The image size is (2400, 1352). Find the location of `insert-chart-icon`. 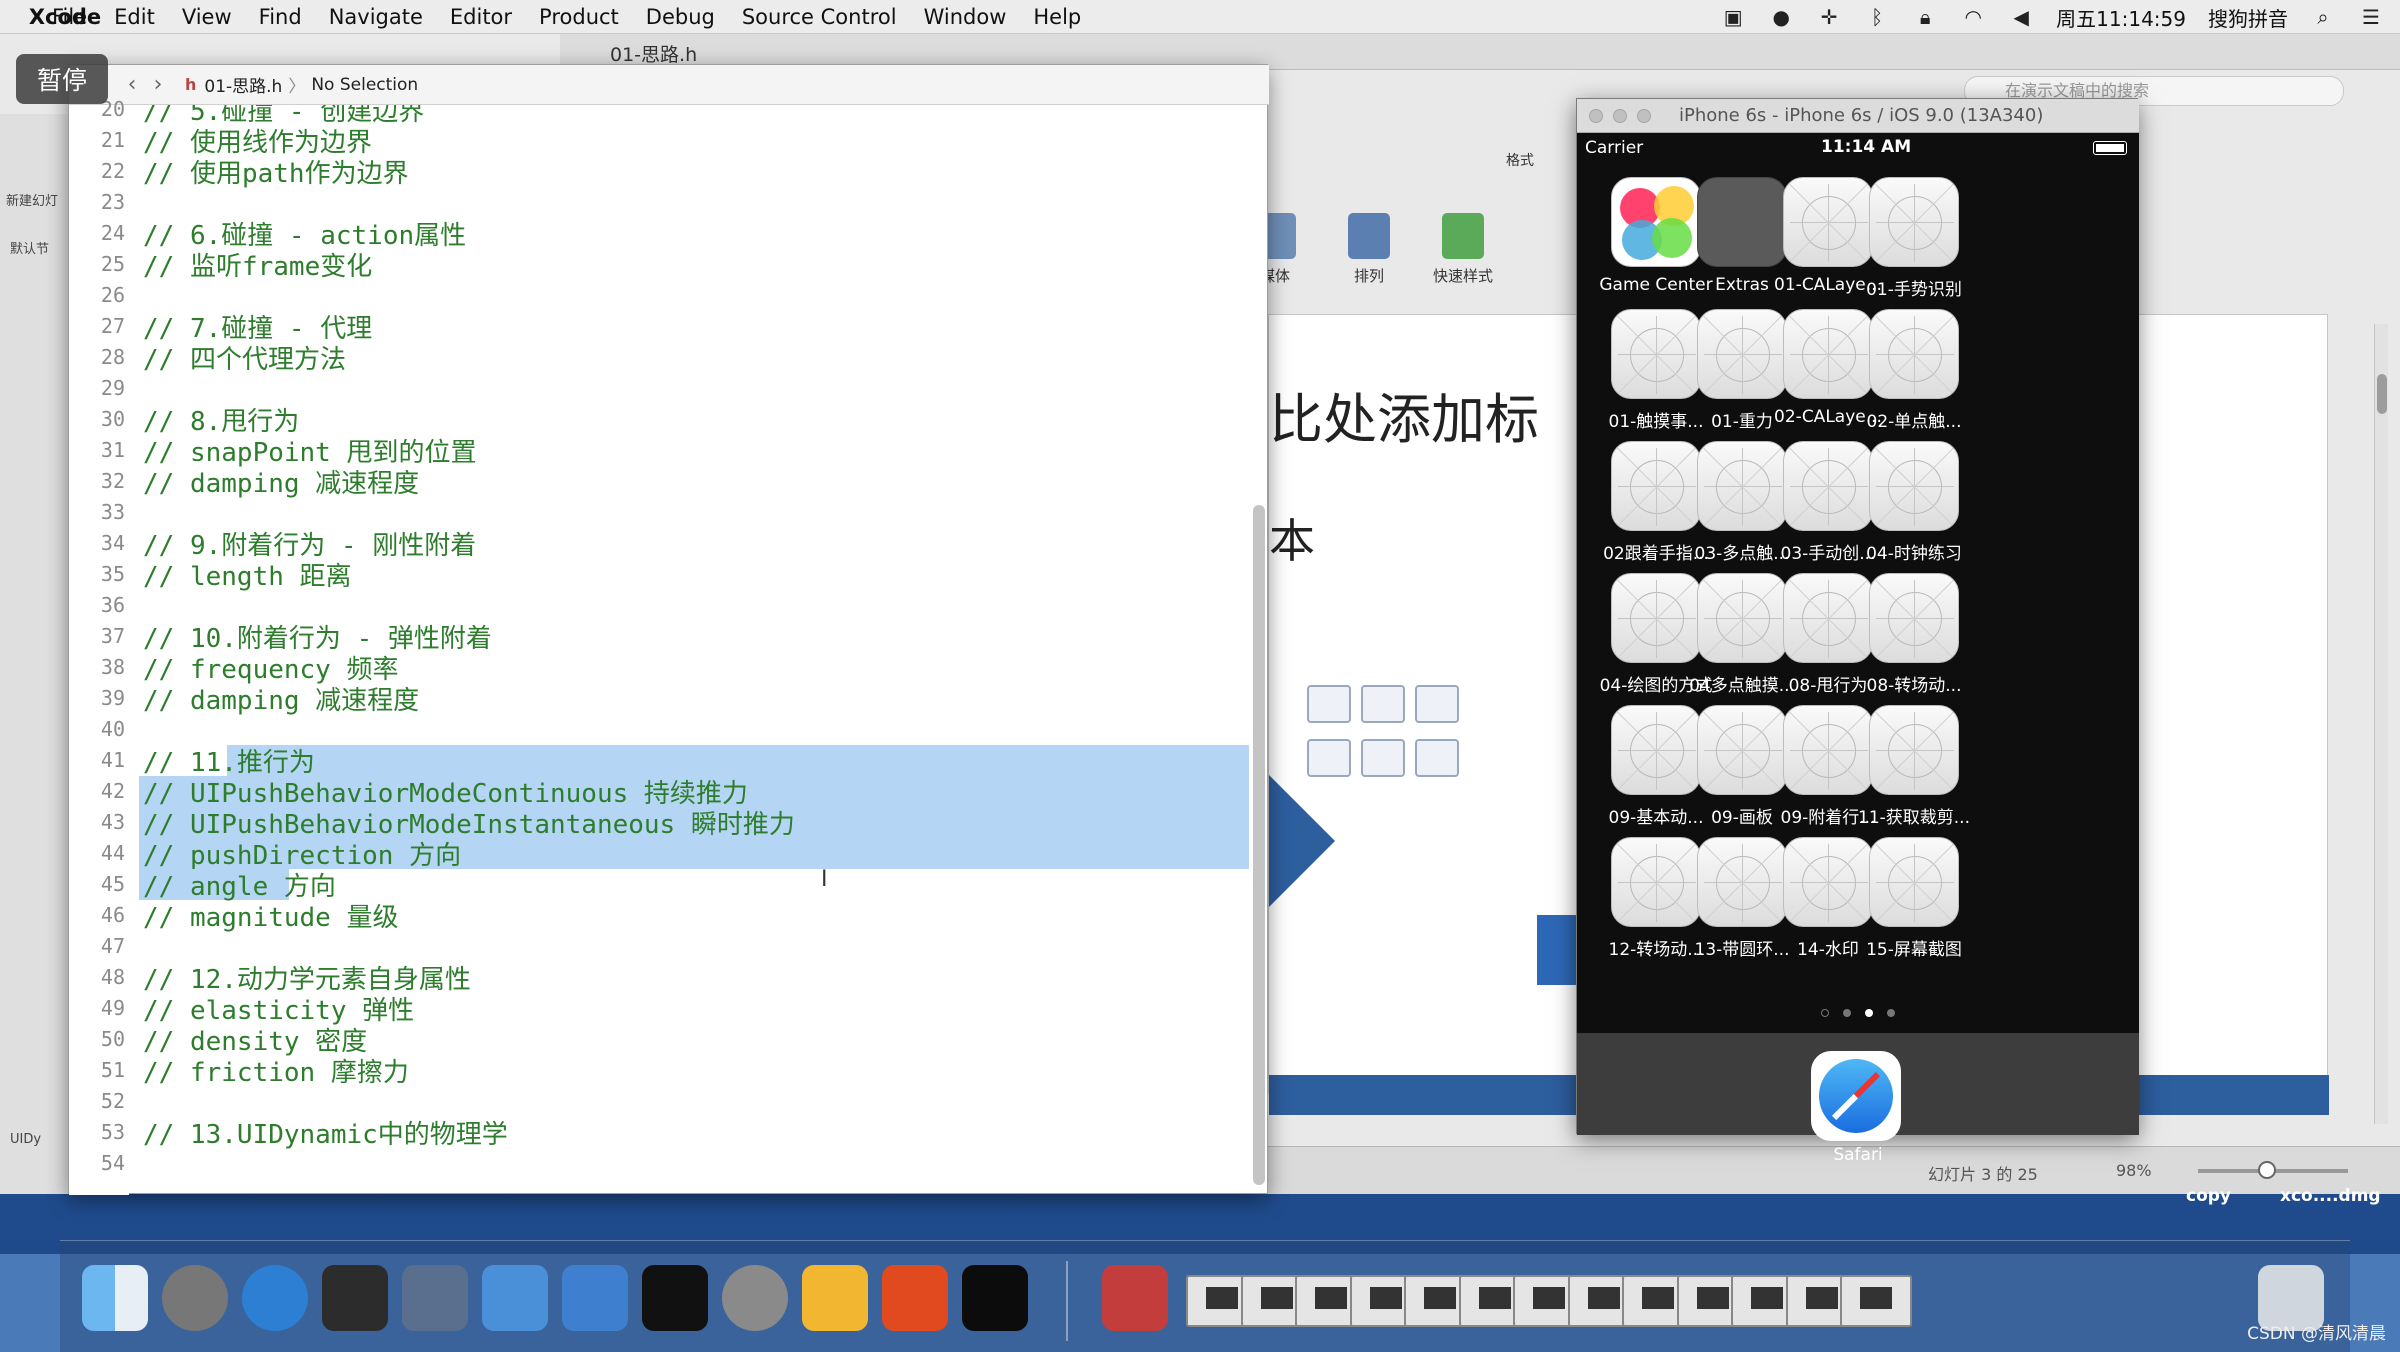

insert-chart-icon is located at coordinates (1383, 704).